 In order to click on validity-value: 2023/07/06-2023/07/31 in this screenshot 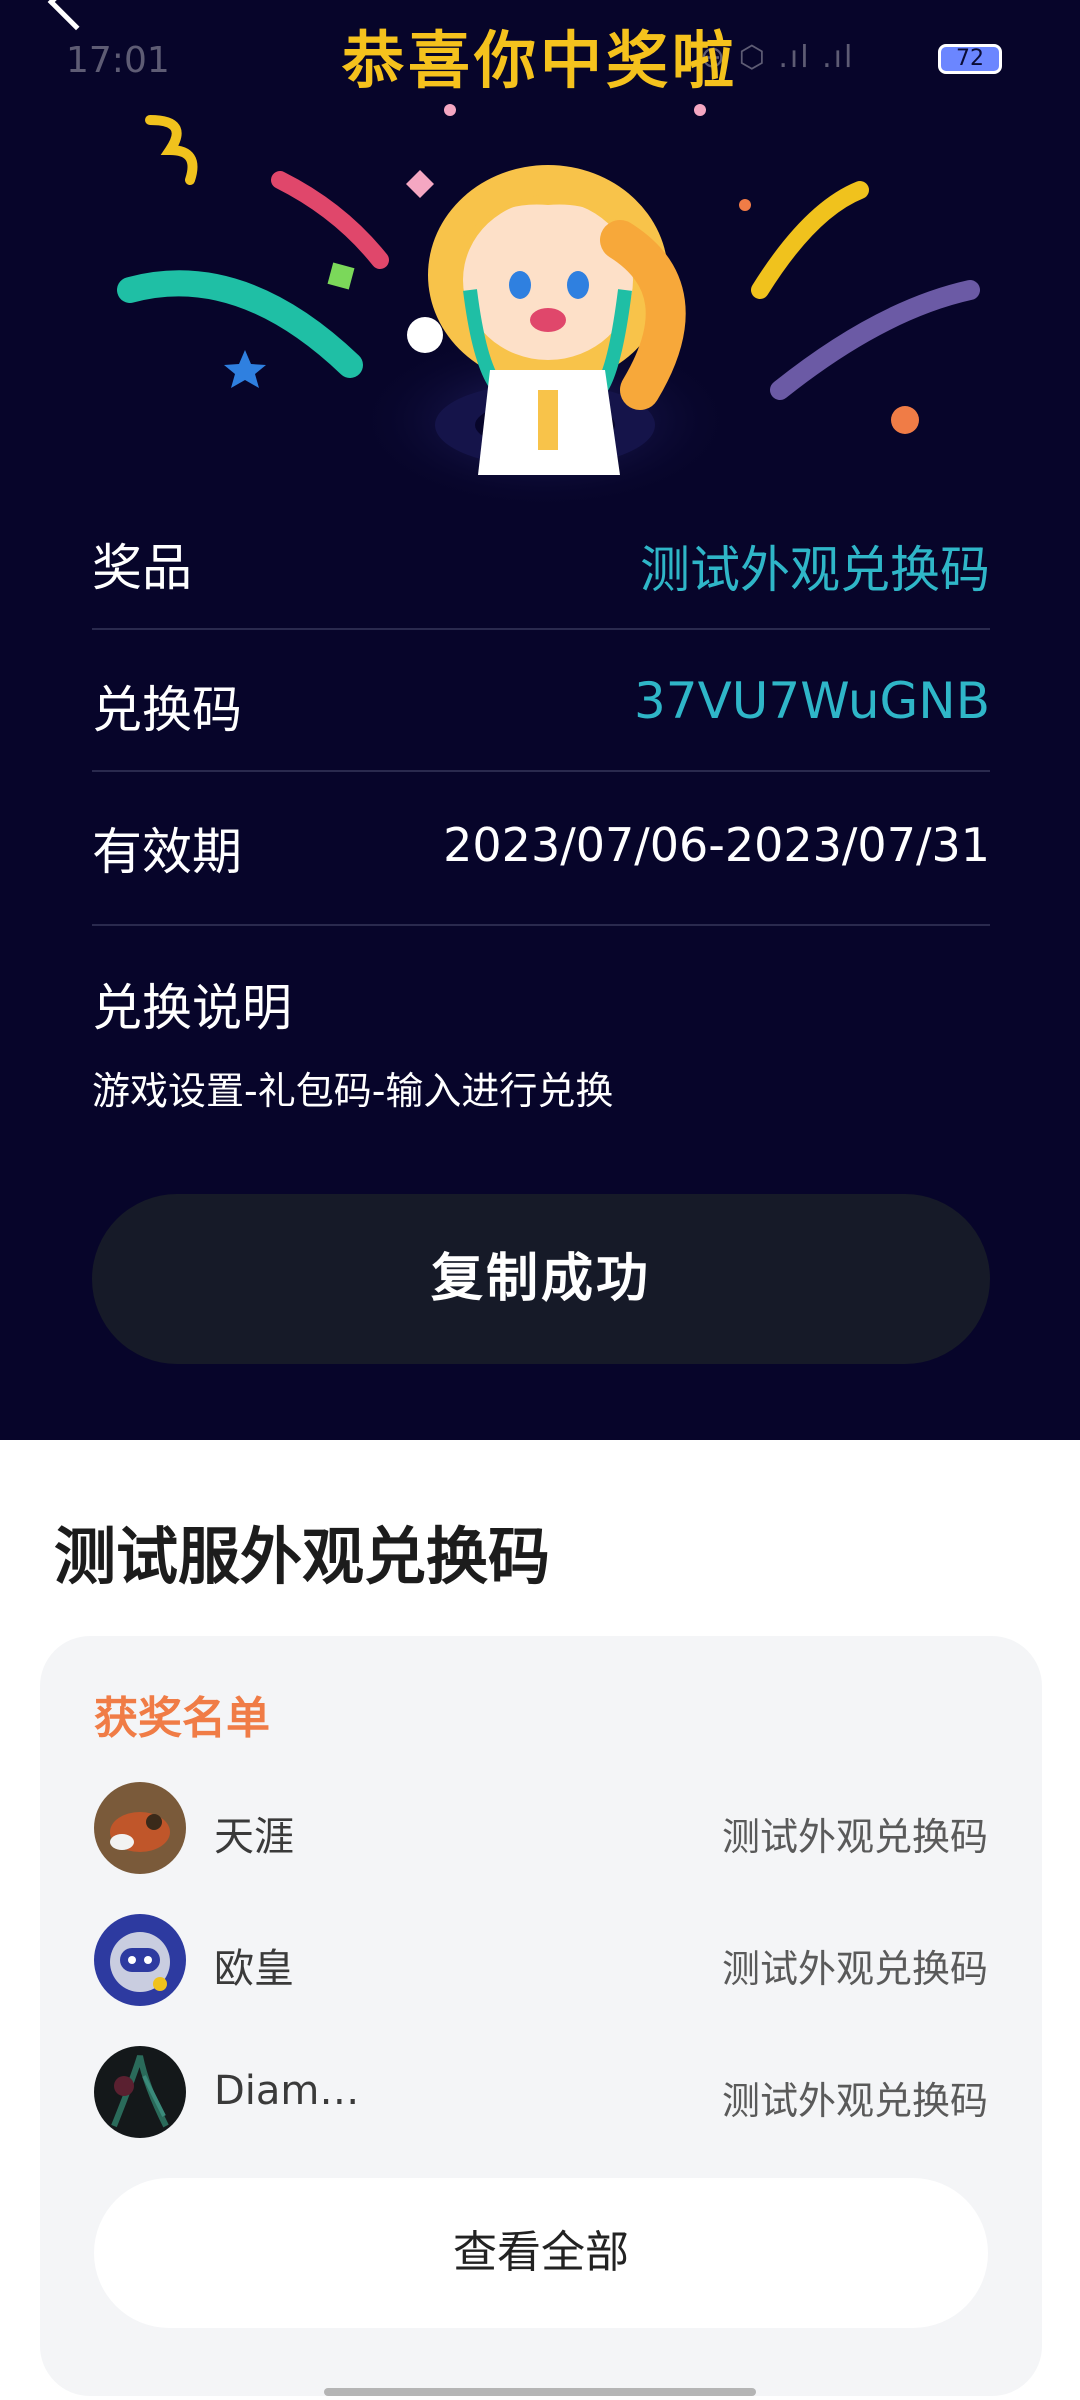, I will do `click(716, 845)`.